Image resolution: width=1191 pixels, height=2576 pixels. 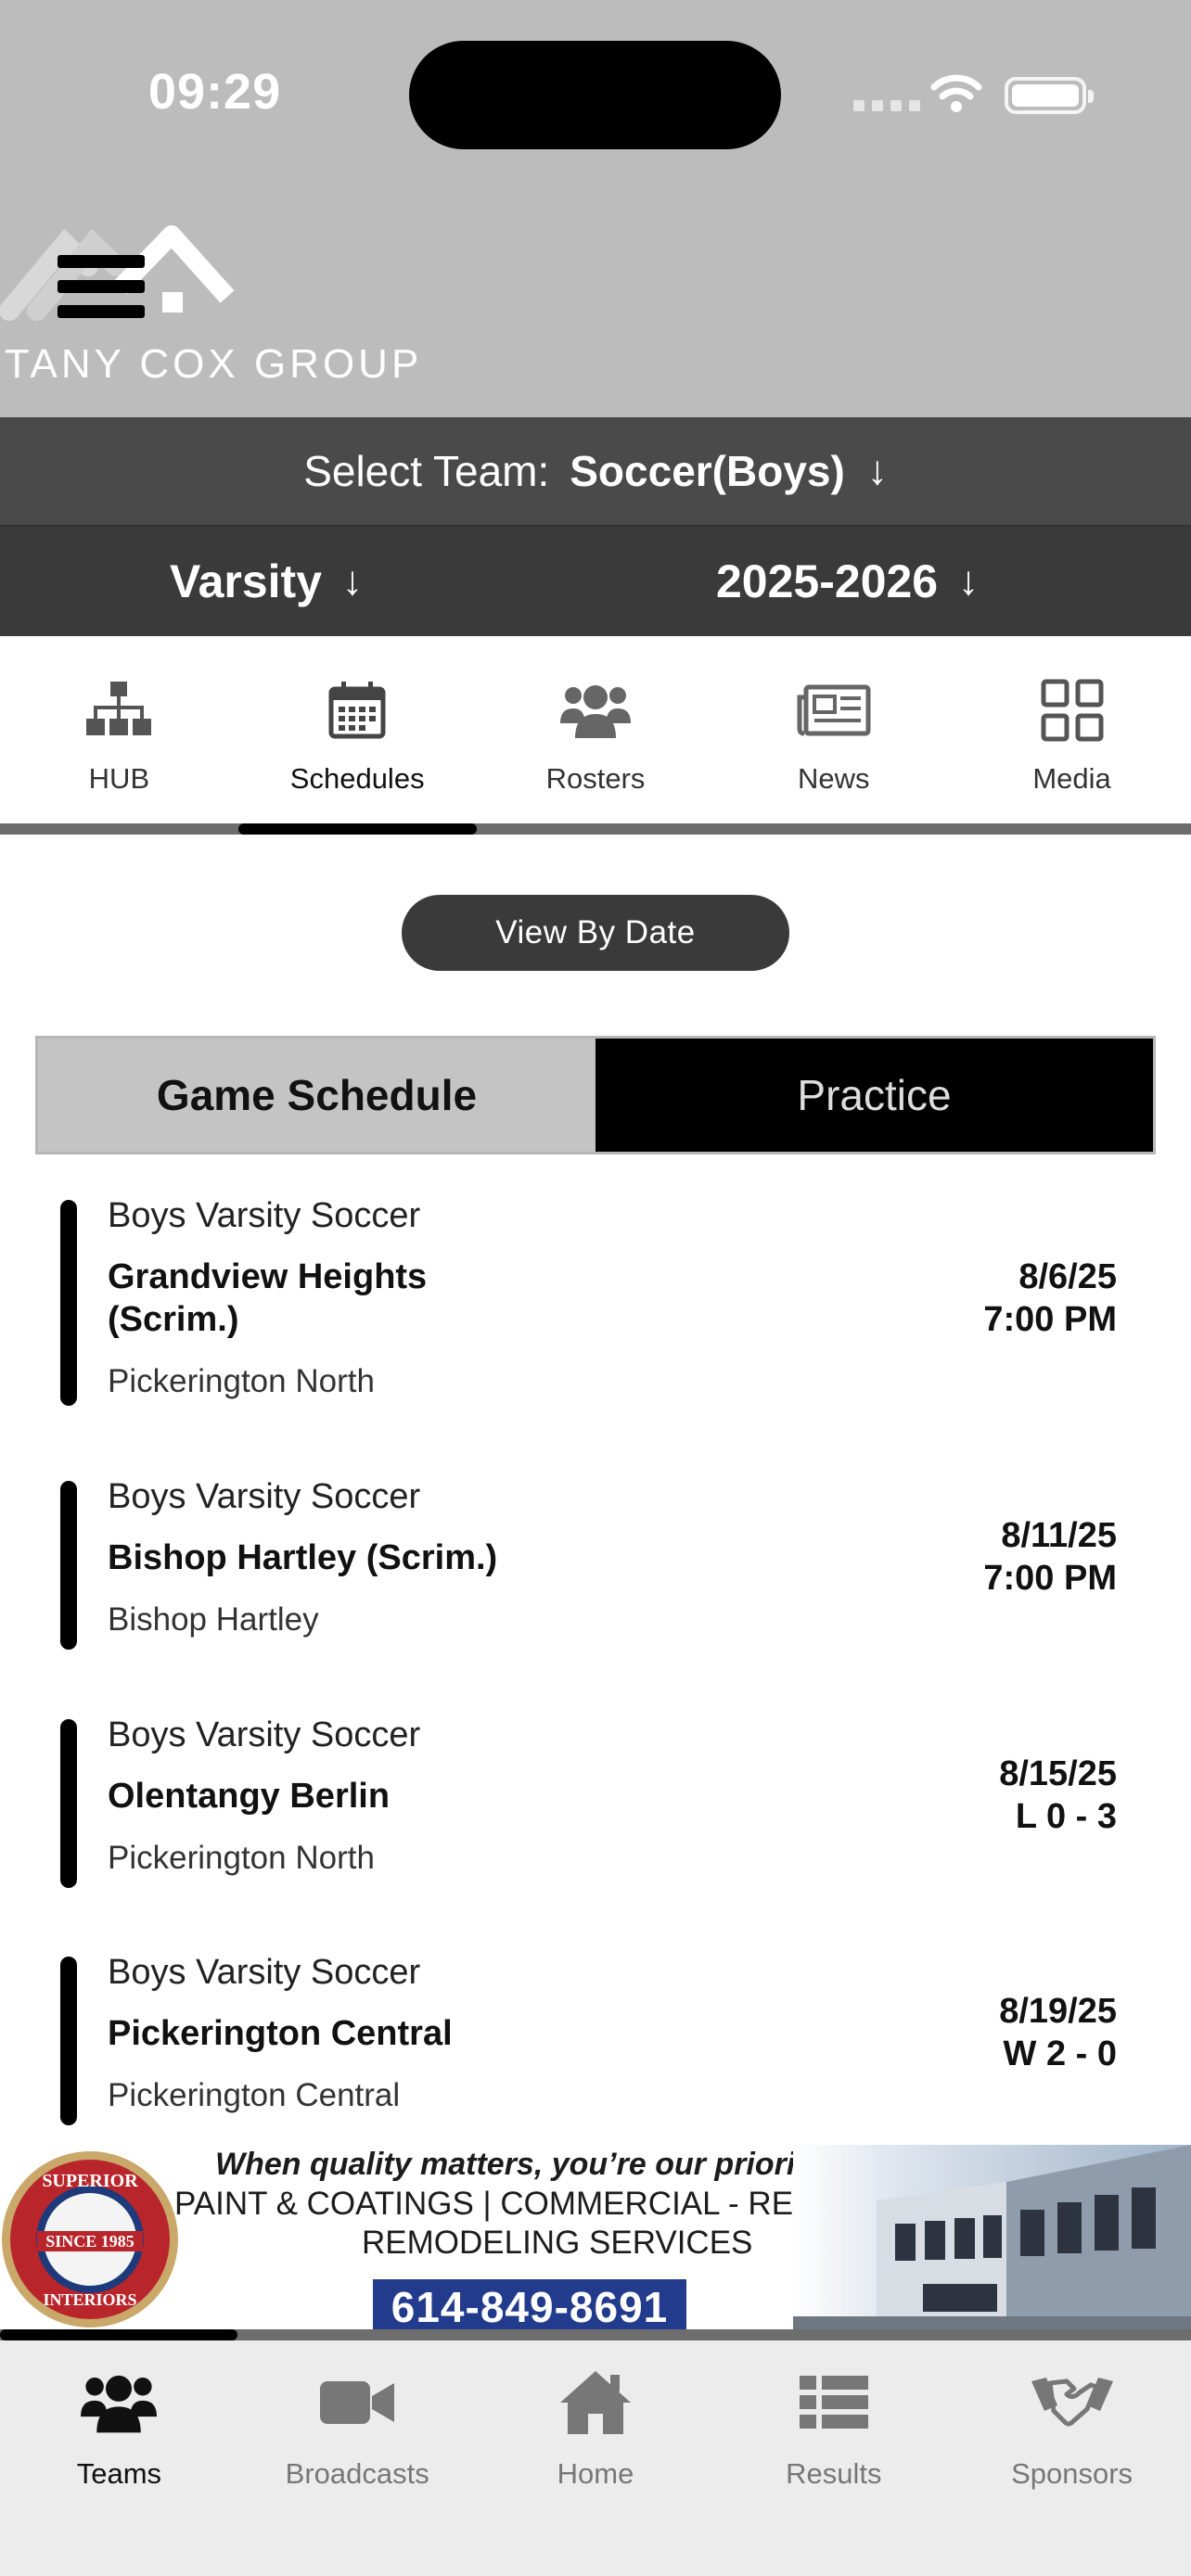 What do you see at coordinates (886, 105) in the screenshot?
I see `cellular-signal-icon` at bounding box center [886, 105].